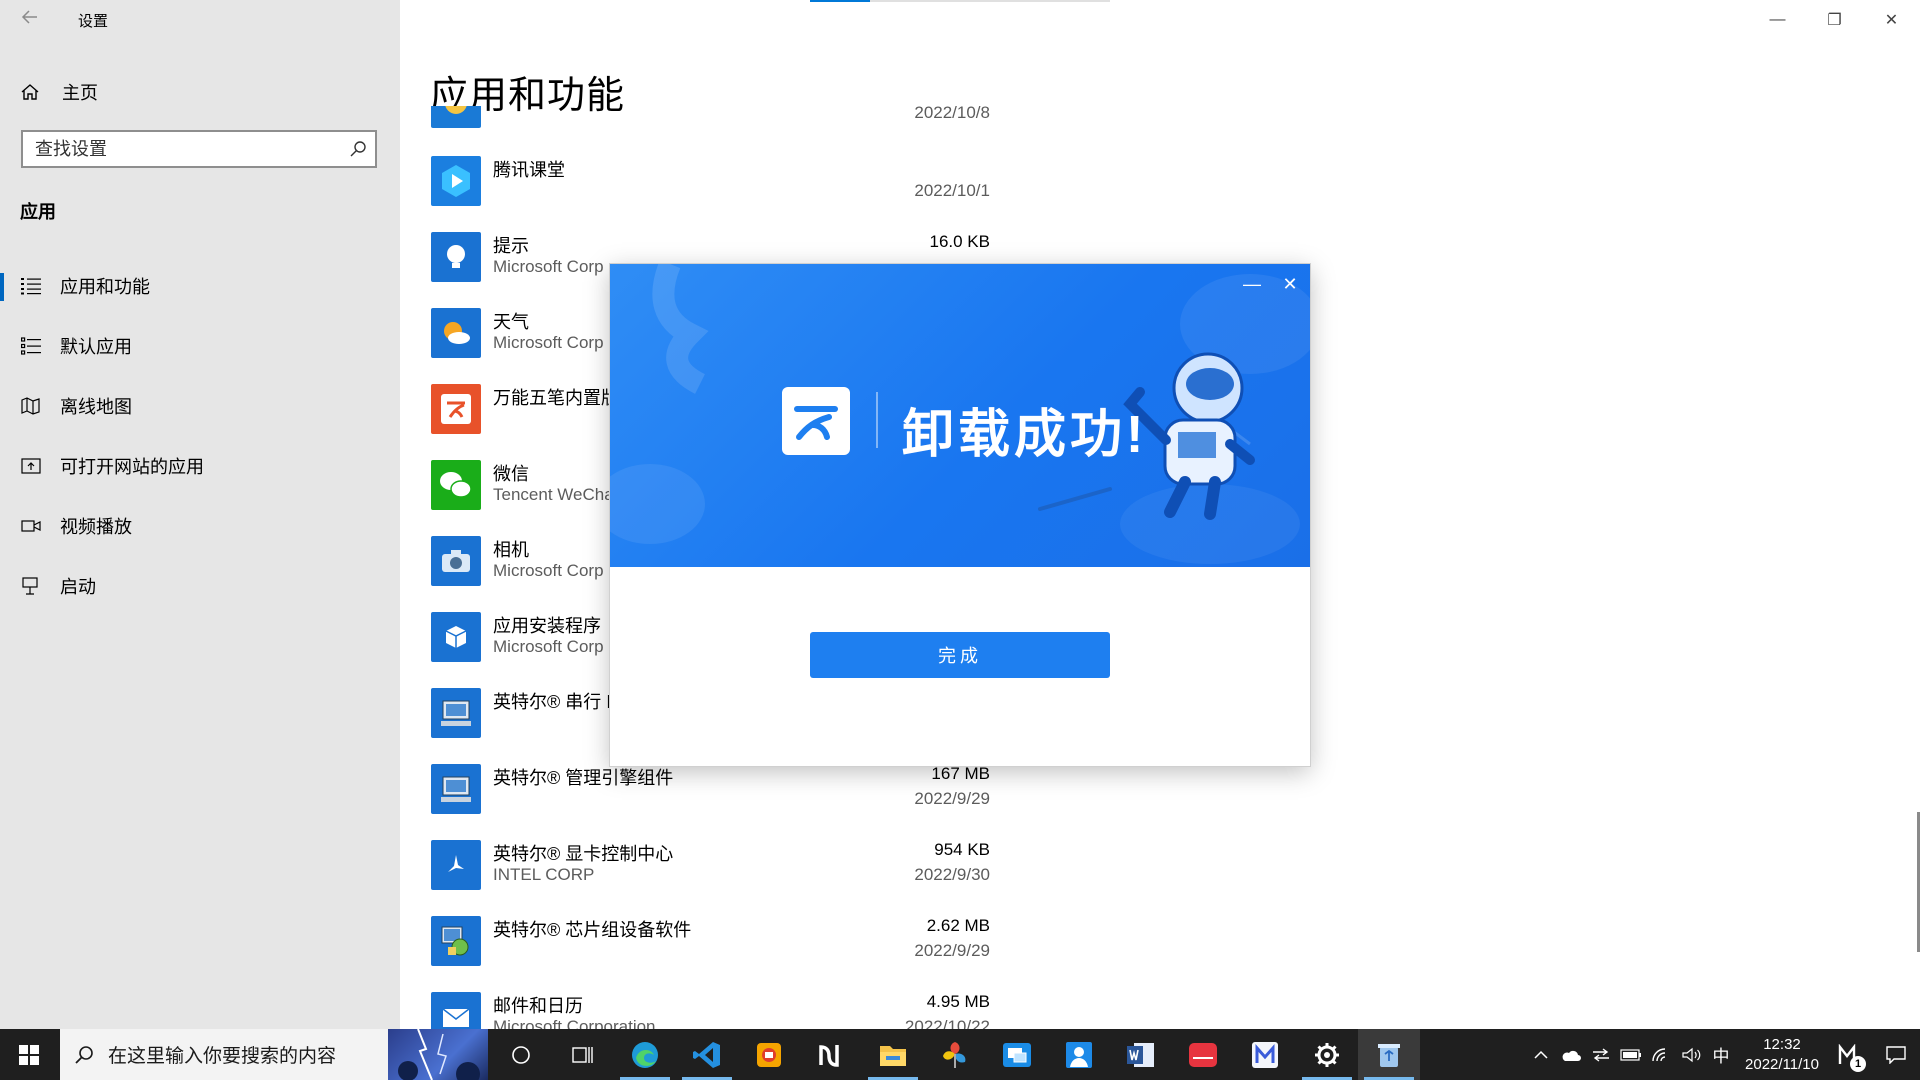 The height and width of the screenshot is (1080, 1920). I want to click on taskbar-clock: 12:32 2022/11/10, so click(1782, 1055).